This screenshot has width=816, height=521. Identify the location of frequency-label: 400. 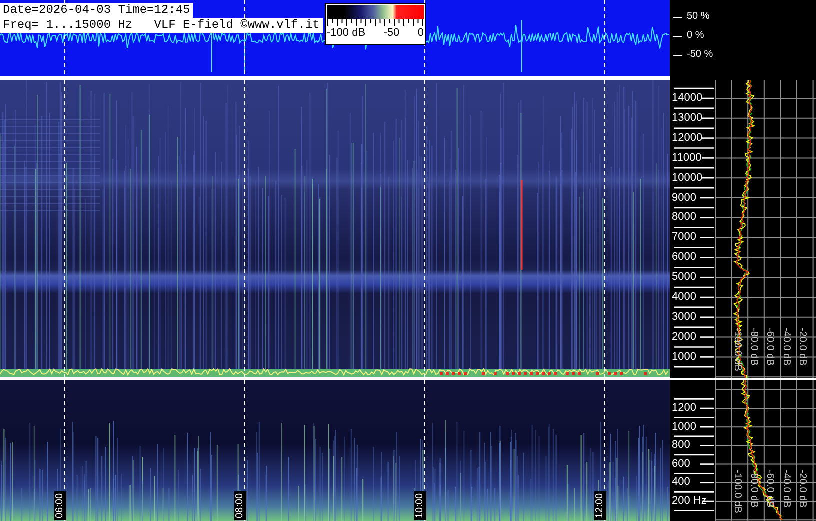
(681, 482).